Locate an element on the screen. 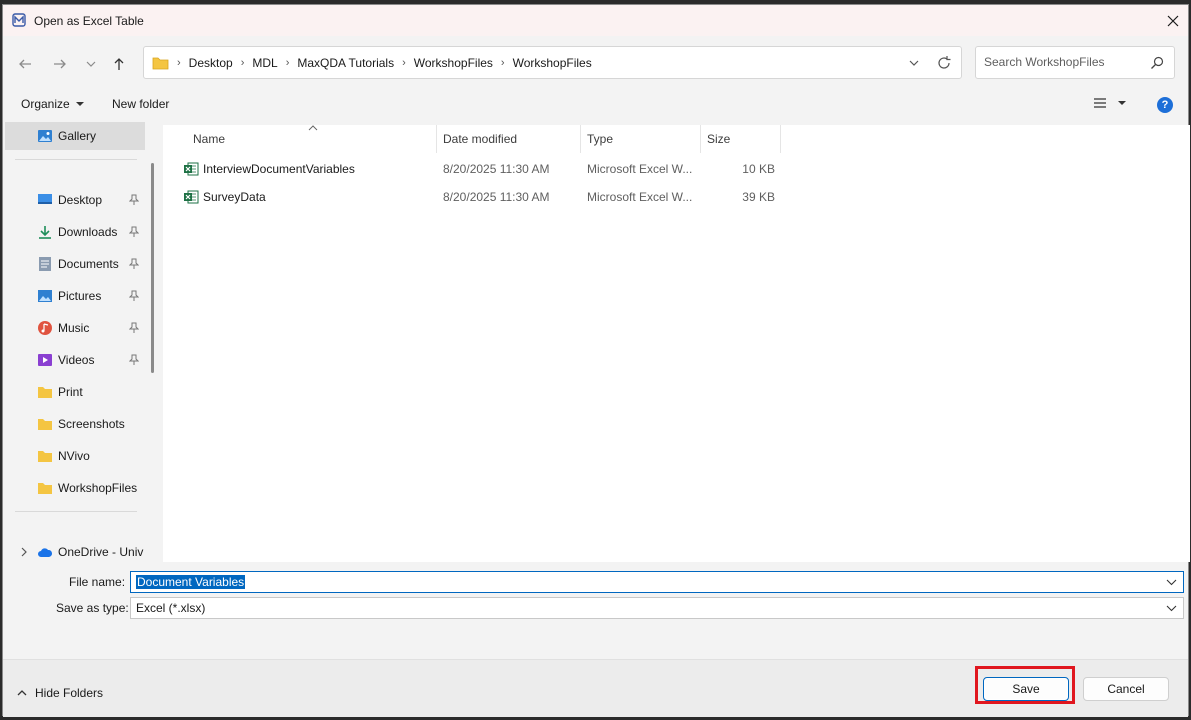 This screenshot has width=1191, height=720. list-view-icon is located at coordinates (1100, 103).